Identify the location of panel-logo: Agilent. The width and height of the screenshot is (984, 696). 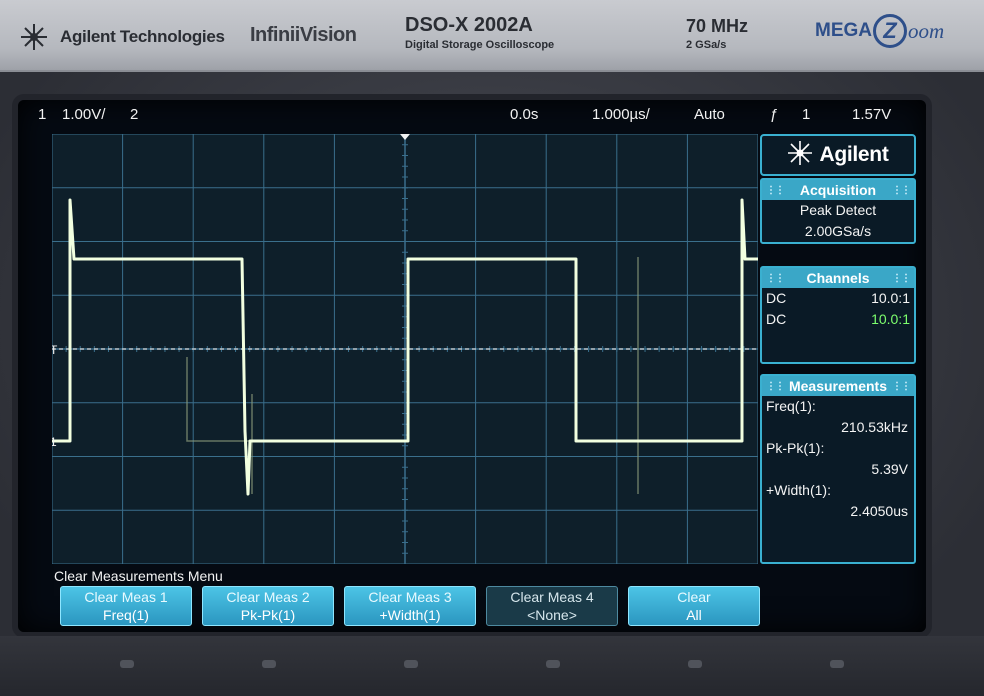
(838, 155).